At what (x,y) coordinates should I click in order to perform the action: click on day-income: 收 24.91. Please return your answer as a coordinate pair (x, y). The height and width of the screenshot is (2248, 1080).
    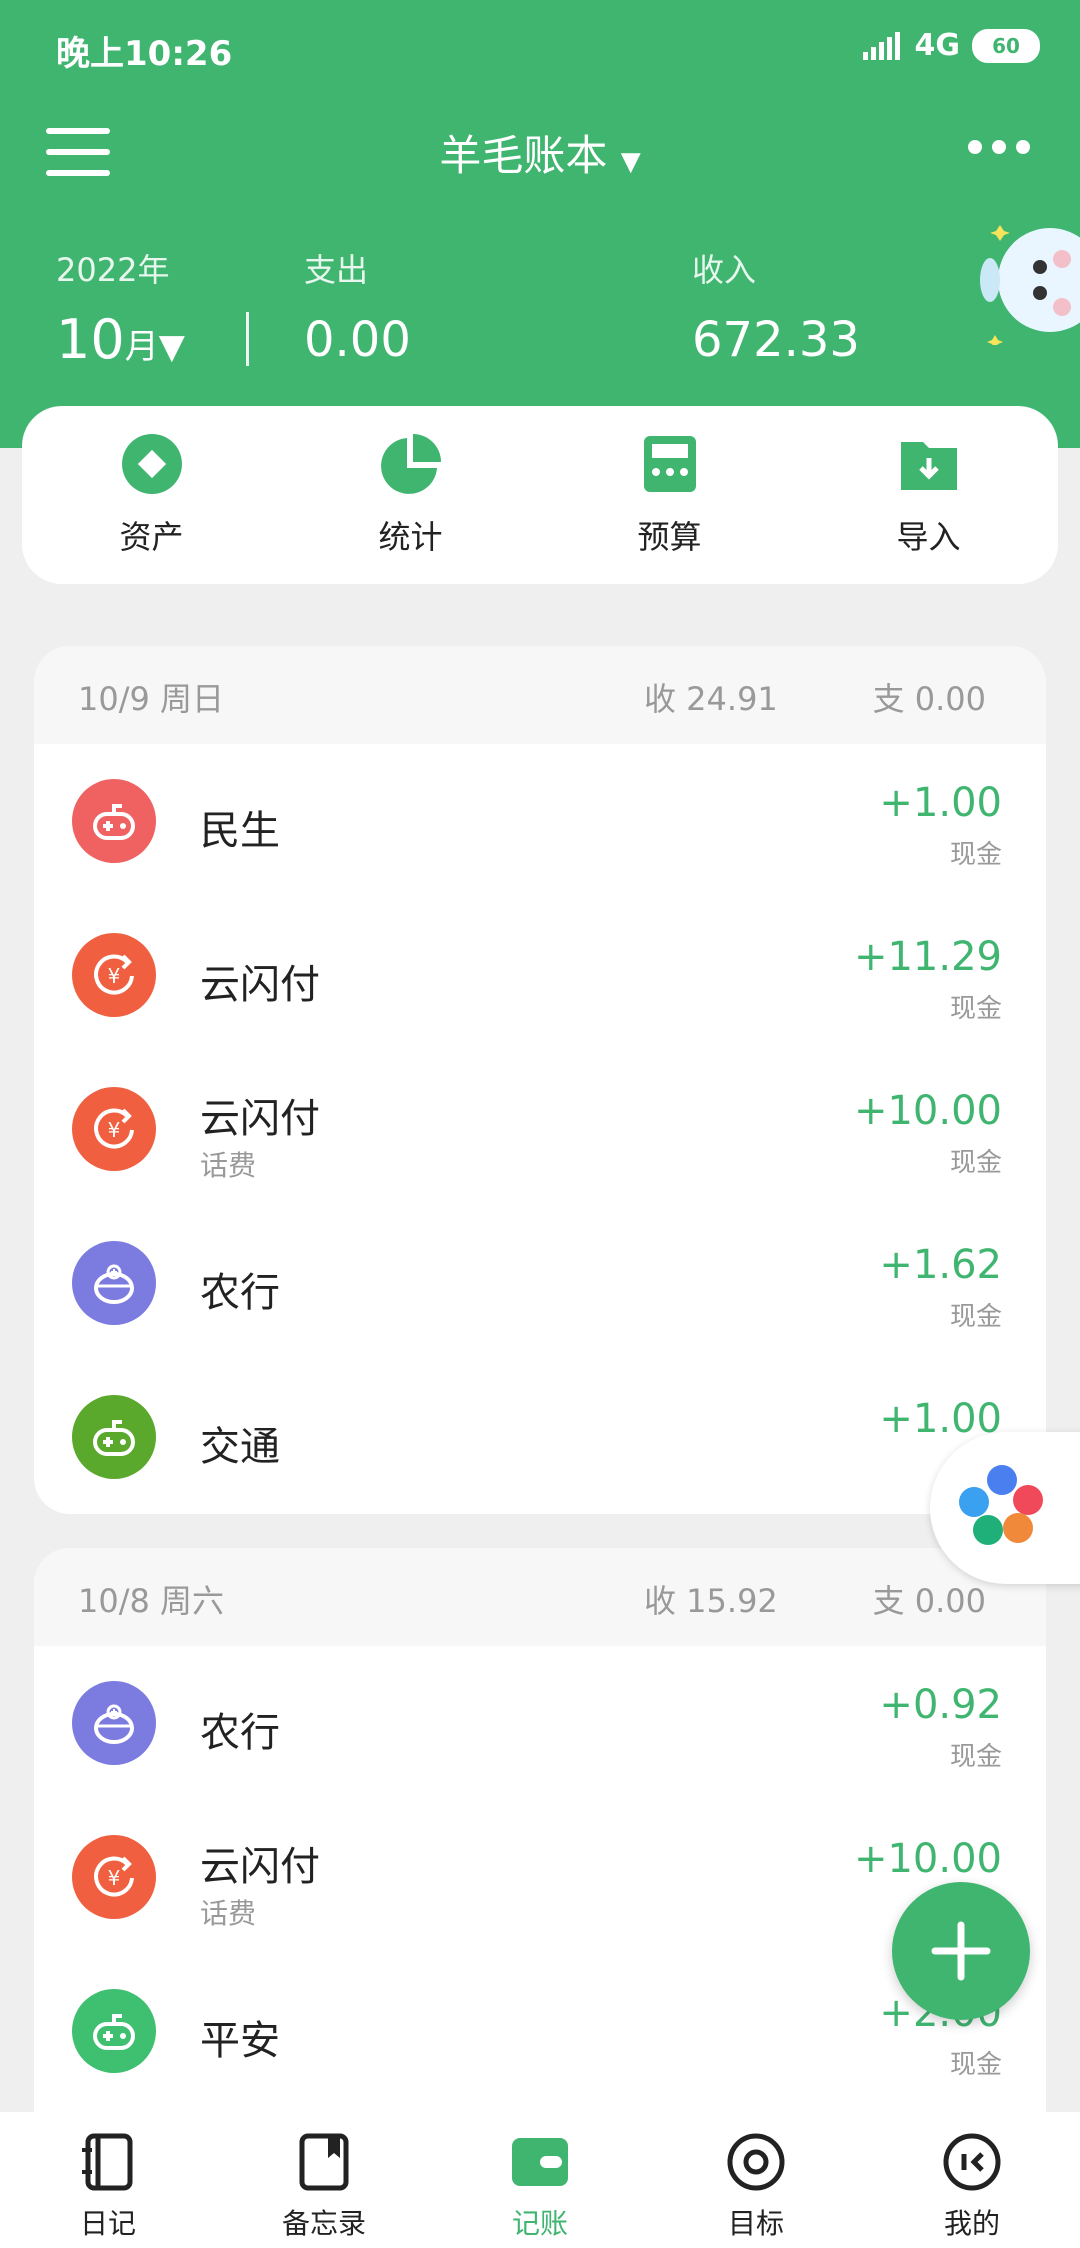
    Looking at the image, I should click on (711, 699).